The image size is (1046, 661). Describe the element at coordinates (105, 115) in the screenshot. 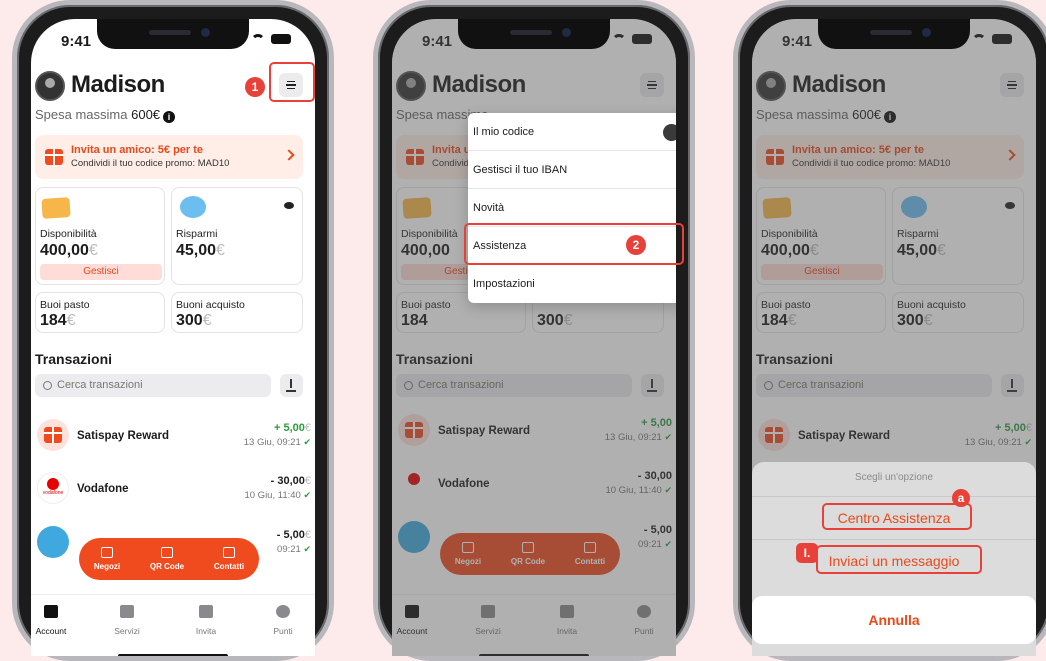

I see `spending-limit: Spesa massima 600€ i` at that location.